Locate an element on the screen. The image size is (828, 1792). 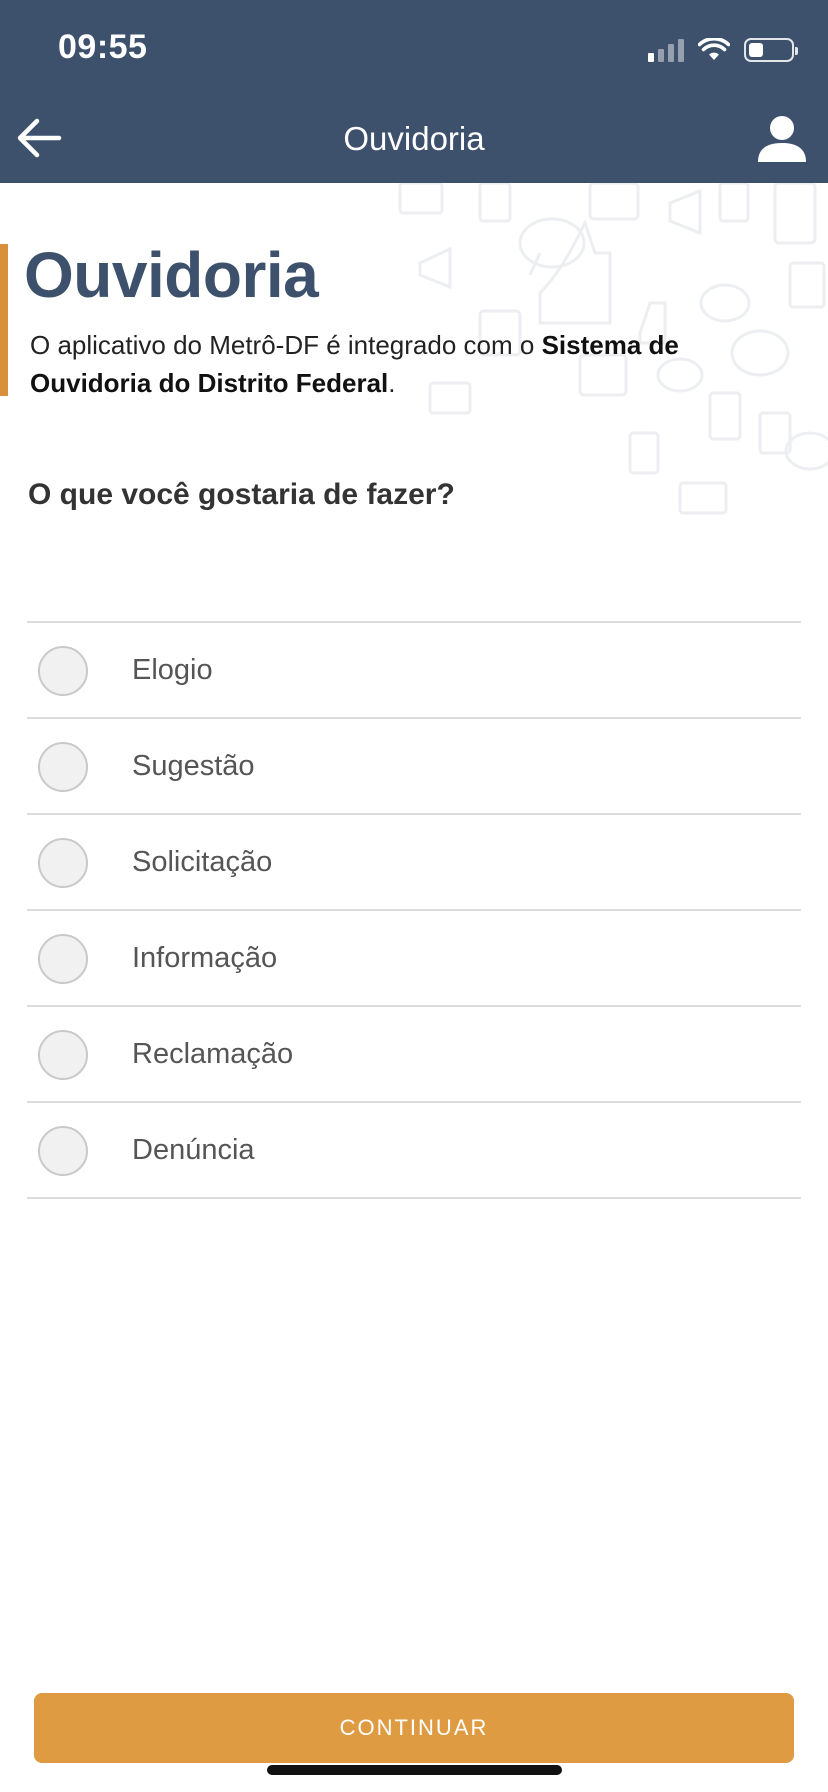
title-accent-bar is located at coordinates (4, 320).